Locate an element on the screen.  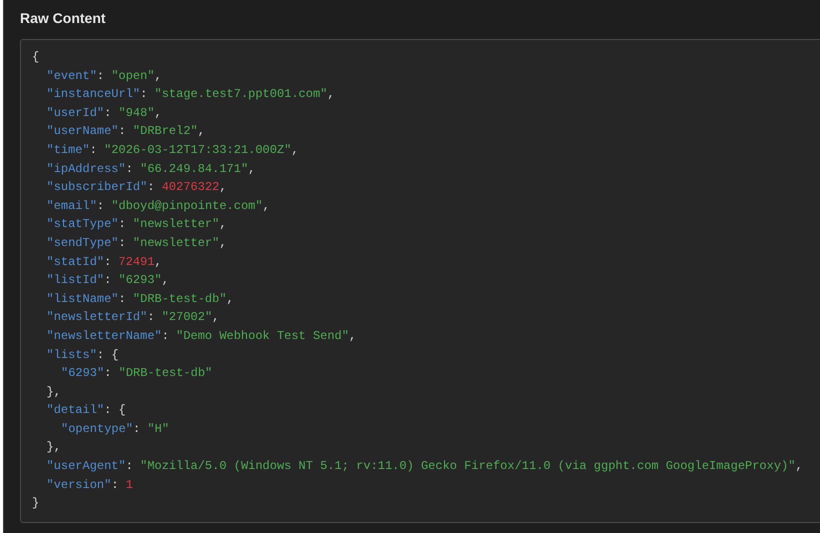
code-line: "userId": "948", is located at coordinates (104, 113).